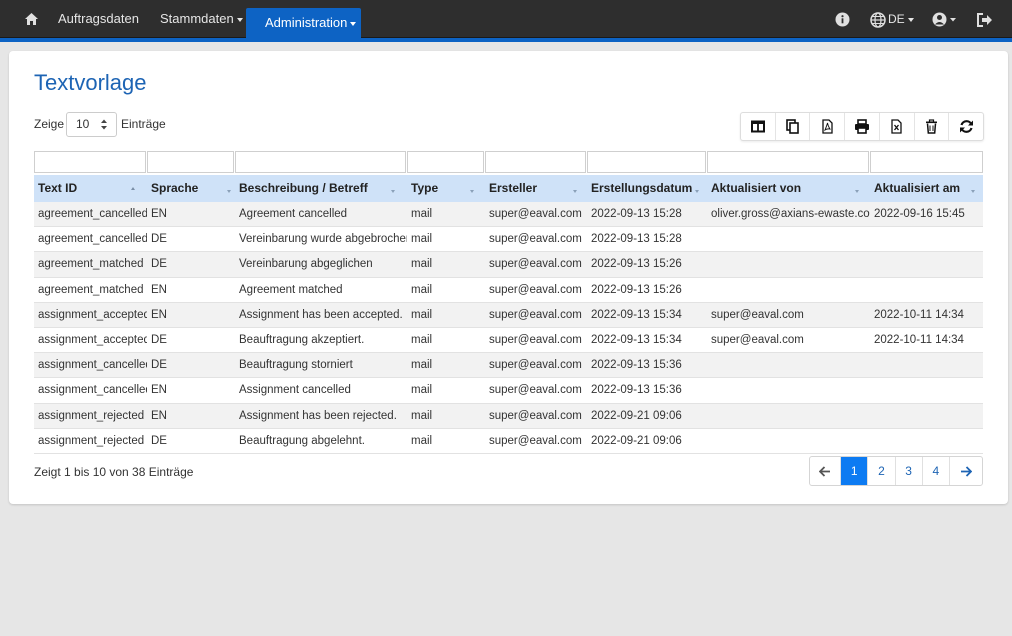  Describe the element at coordinates (966, 126) in the screenshot. I see `refresh-button` at that location.